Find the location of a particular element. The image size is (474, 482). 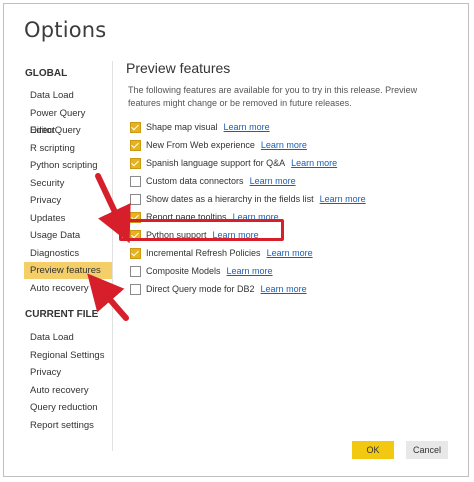

sidebar-item-file-data-load: Data Load is located at coordinates (68, 337).